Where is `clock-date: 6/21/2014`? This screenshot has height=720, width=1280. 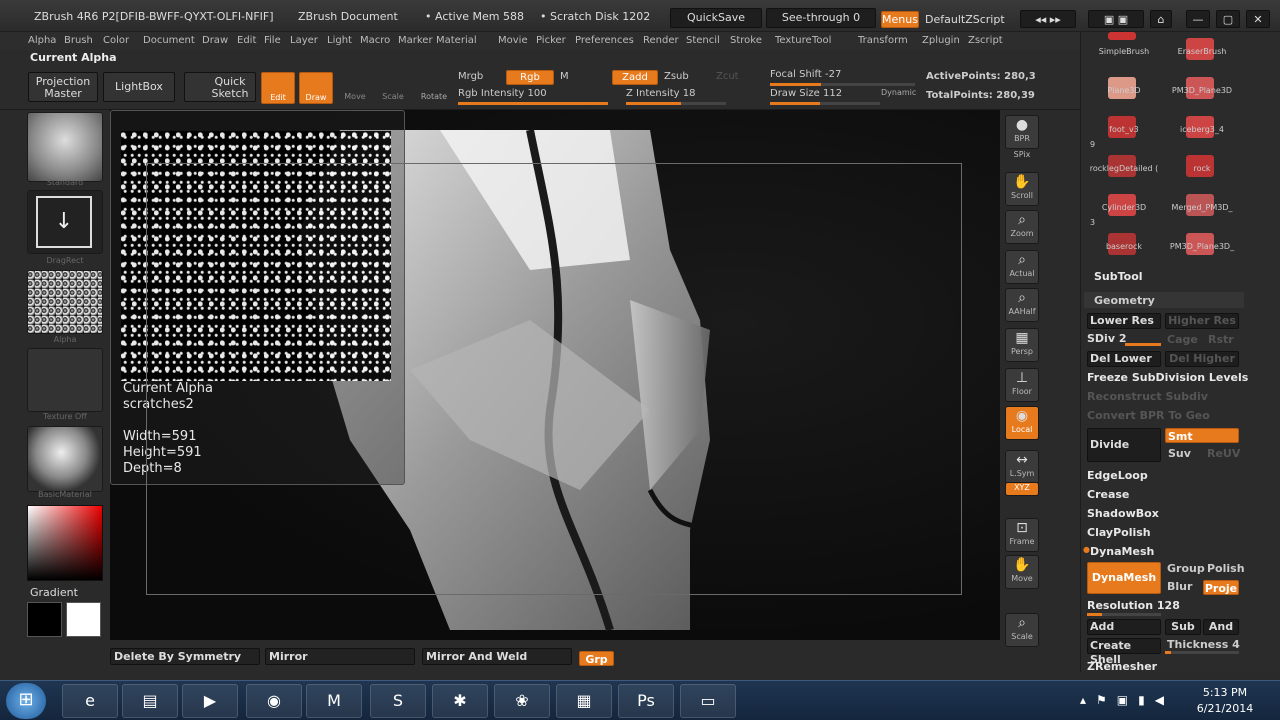
clock-date: 6/21/2014 is located at coordinates (1225, 709).